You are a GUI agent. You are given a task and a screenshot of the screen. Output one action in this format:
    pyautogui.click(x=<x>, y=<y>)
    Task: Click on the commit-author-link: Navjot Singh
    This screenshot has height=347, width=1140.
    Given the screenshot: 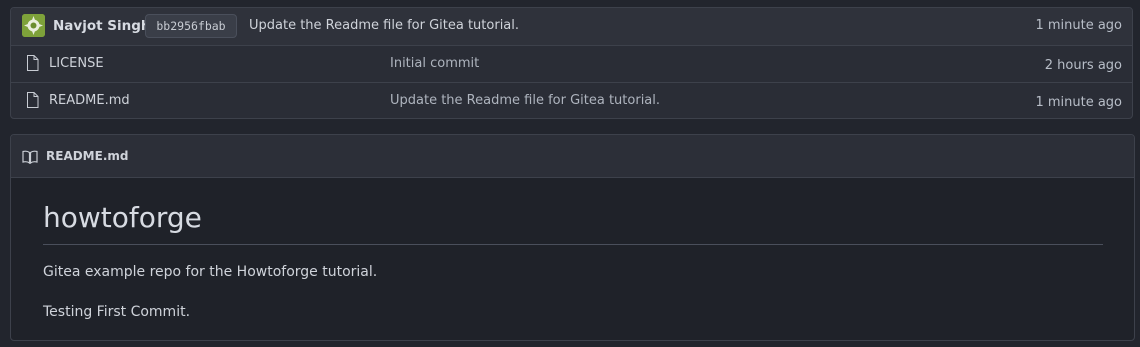 What is the action you would take?
    pyautogui.click(x=102, y=26)
    